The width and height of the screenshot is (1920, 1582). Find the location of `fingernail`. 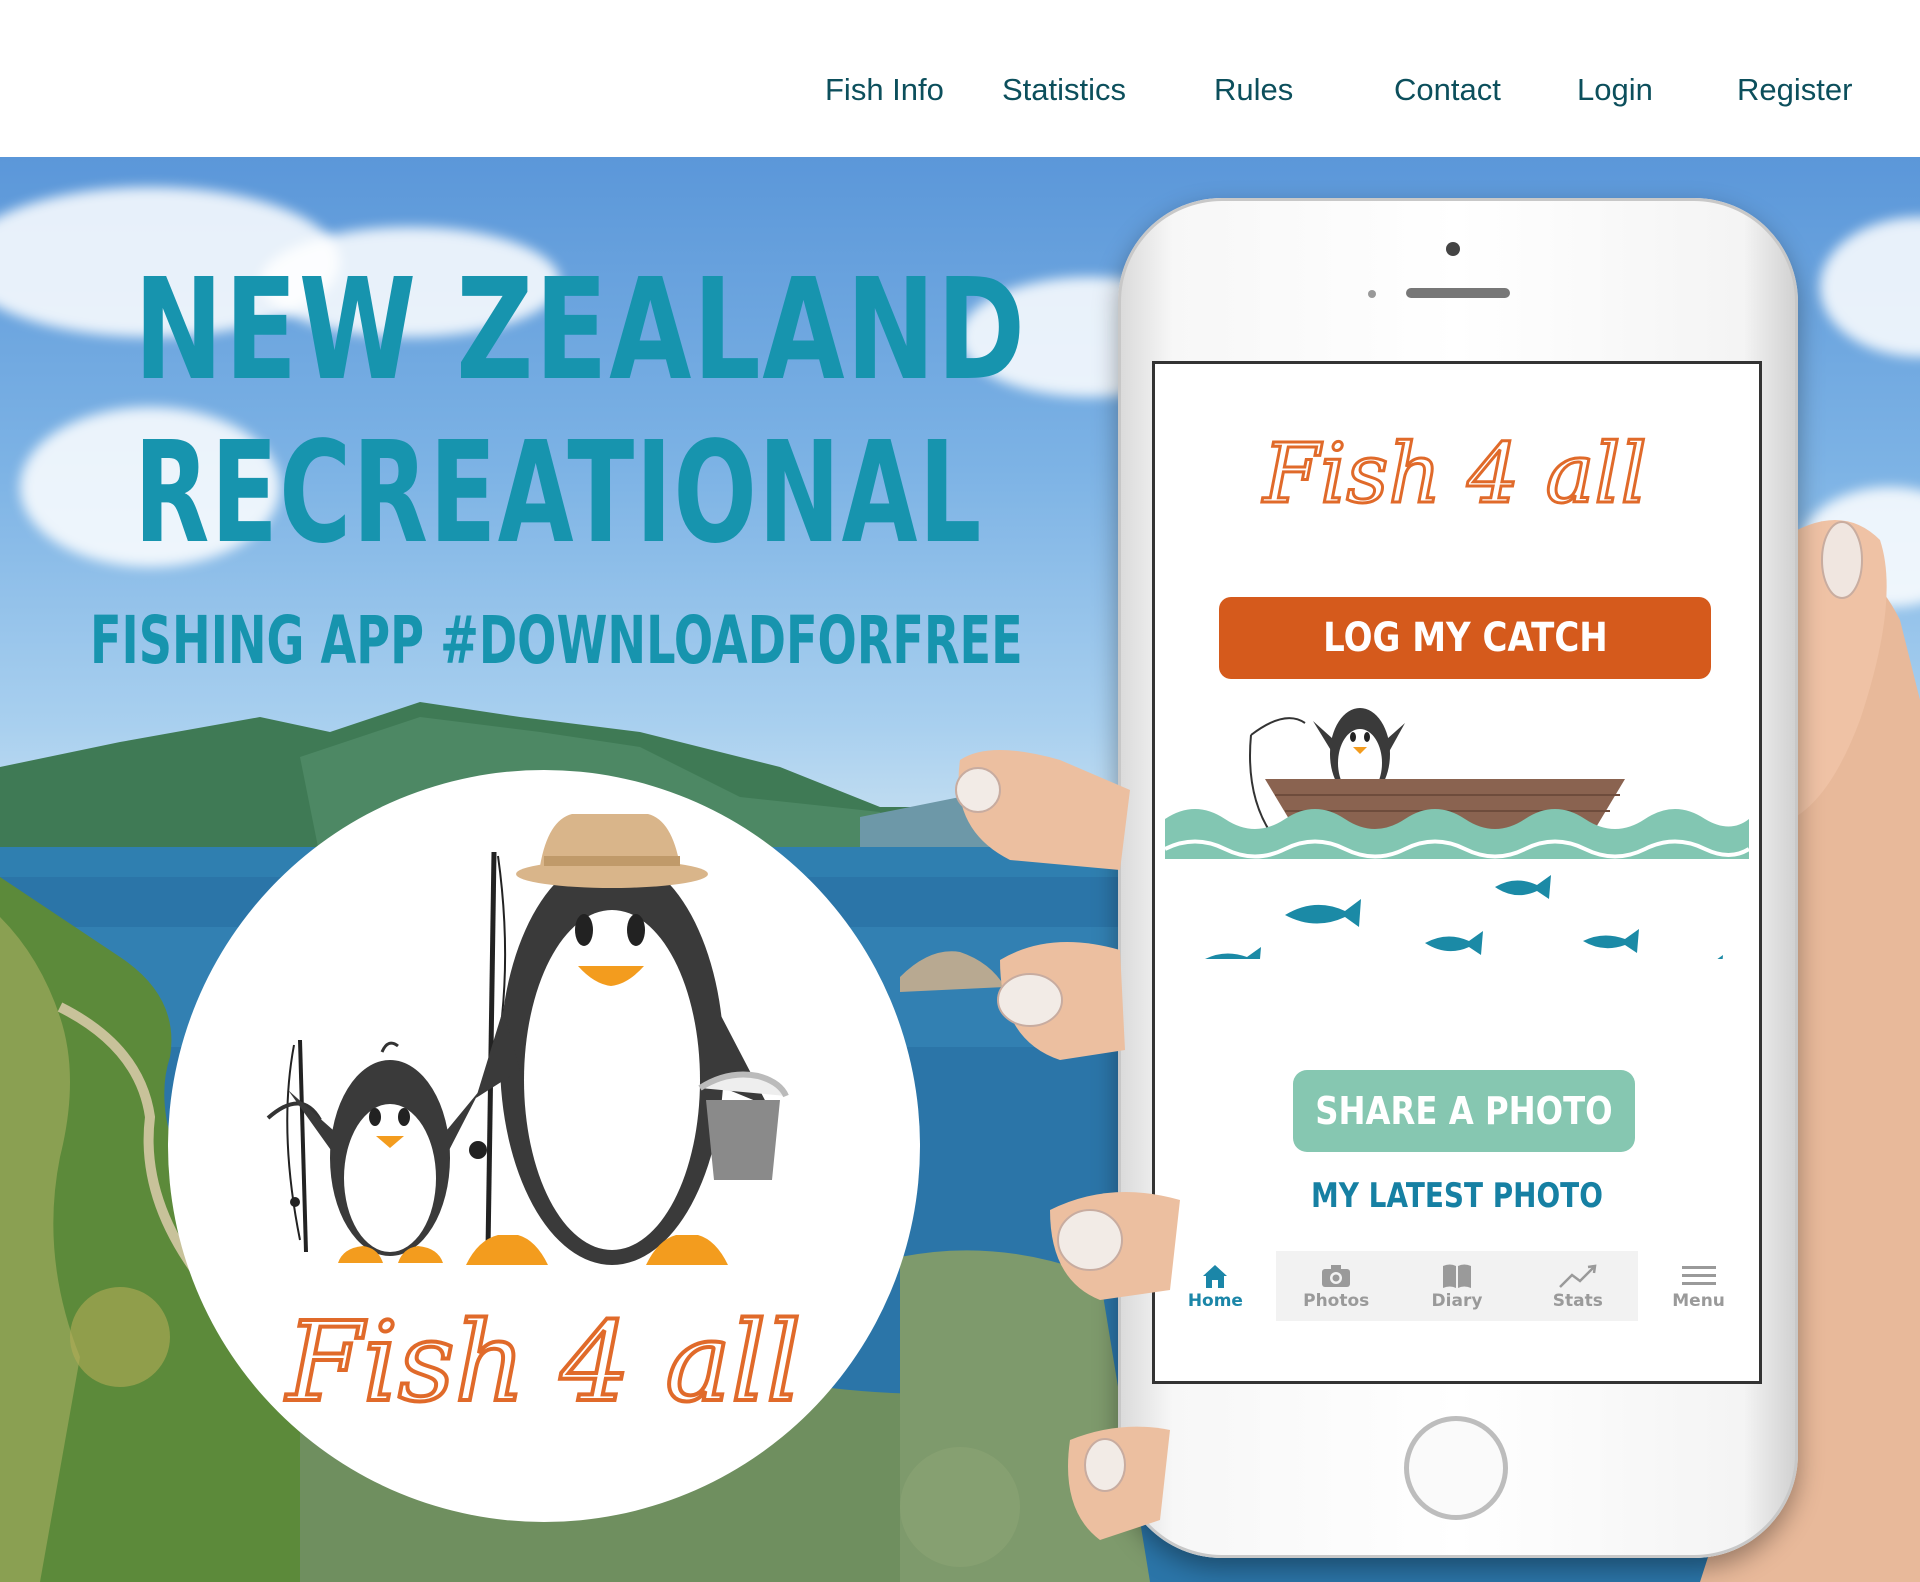

fingernail is located at coordinates (978, 790).